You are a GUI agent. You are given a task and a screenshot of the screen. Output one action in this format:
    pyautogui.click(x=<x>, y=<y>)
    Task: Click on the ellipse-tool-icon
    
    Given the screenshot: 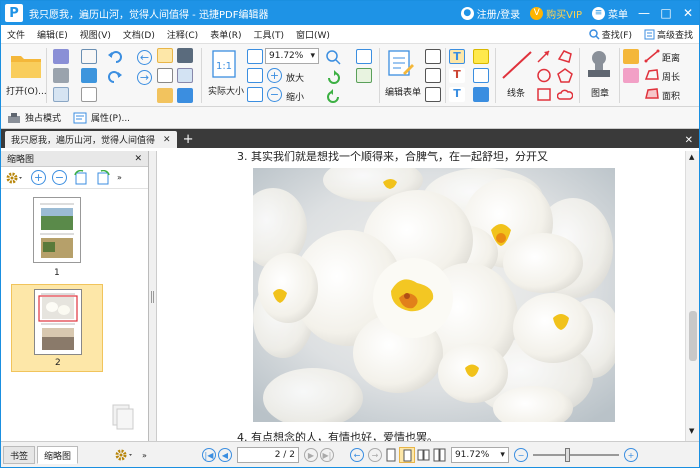 What is the action you would take?
    pyautogui.click(x=544, y=75)
    